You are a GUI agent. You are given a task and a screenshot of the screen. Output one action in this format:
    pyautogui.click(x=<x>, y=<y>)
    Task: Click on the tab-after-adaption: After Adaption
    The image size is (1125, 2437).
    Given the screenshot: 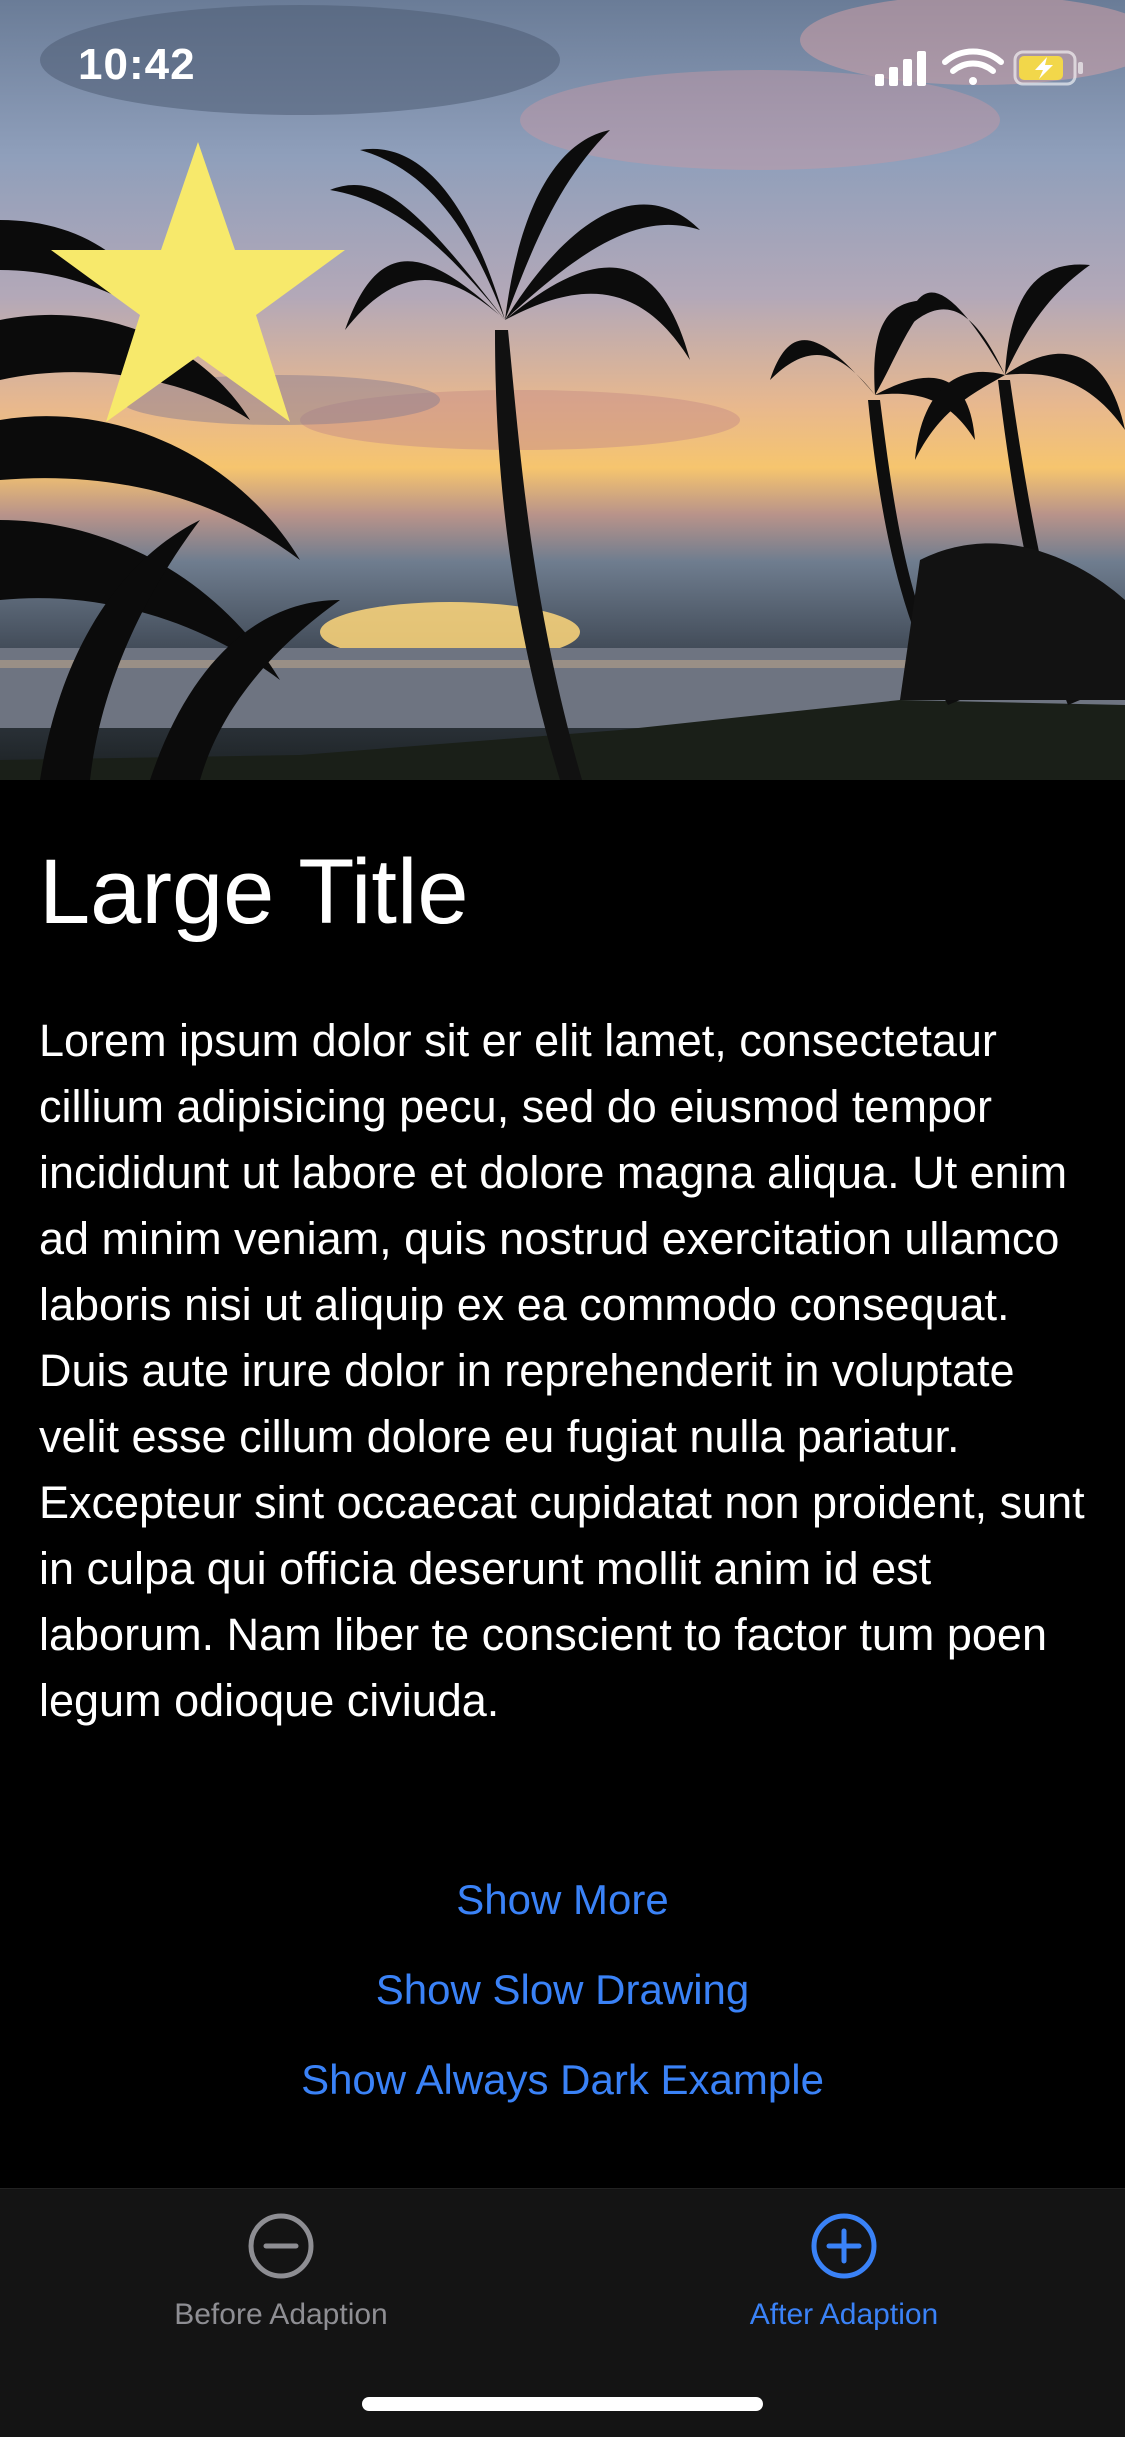 What is the action you would take?
    pyautogui.click(x=844, y=2271)
    